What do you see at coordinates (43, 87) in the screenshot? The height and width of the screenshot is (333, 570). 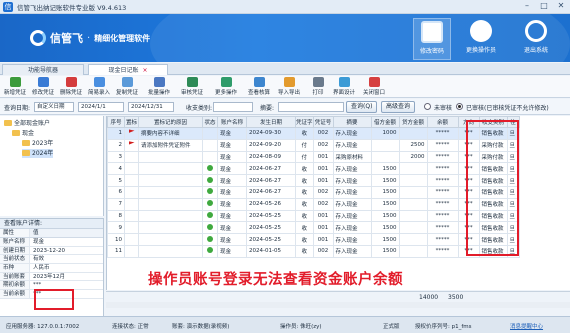 I see `edit-voucher-button: 修改凭证` at bounding box center [43, 87].